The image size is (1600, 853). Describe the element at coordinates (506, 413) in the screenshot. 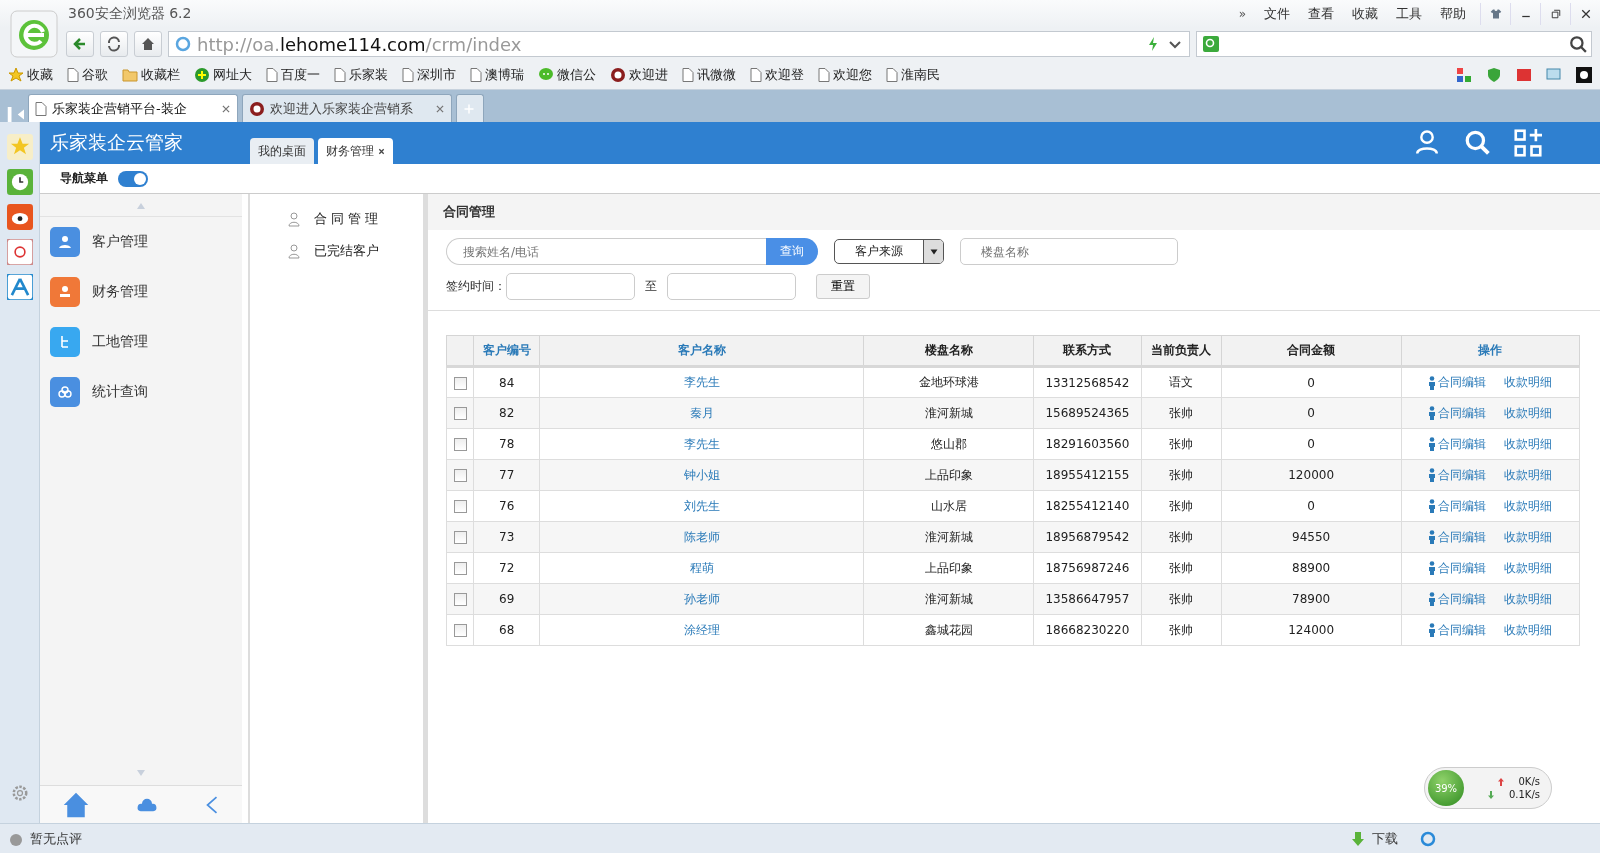

I see `table-cell: 82` at that location.